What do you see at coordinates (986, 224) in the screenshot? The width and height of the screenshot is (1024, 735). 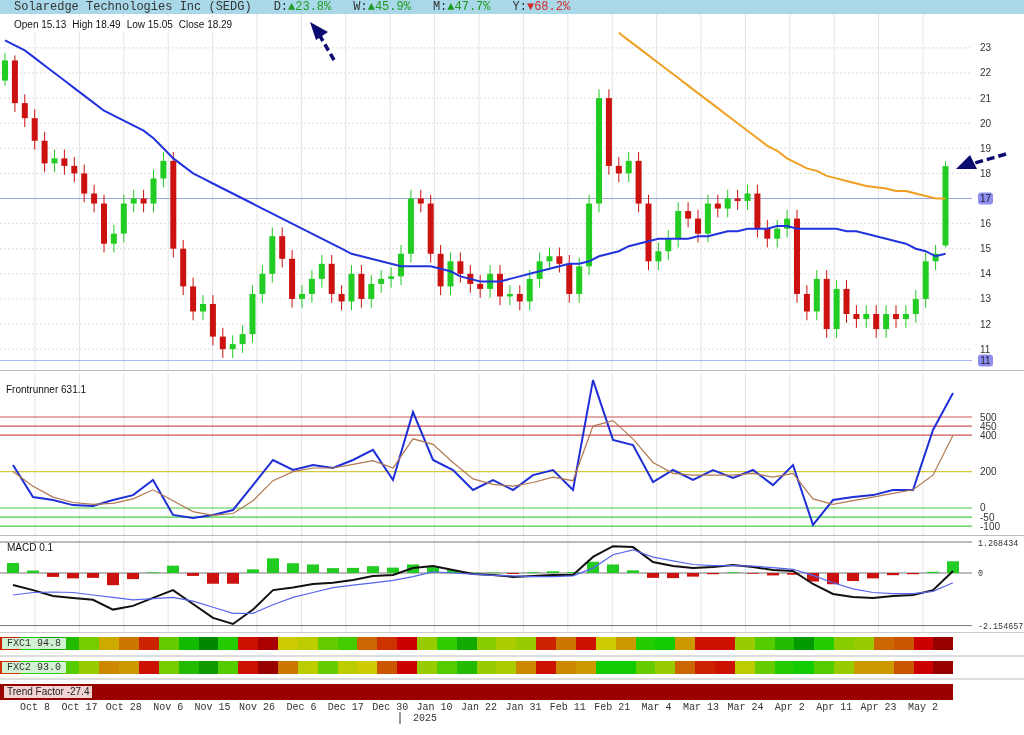 I see `axis-label: 16` at bounding box center [986, 224].